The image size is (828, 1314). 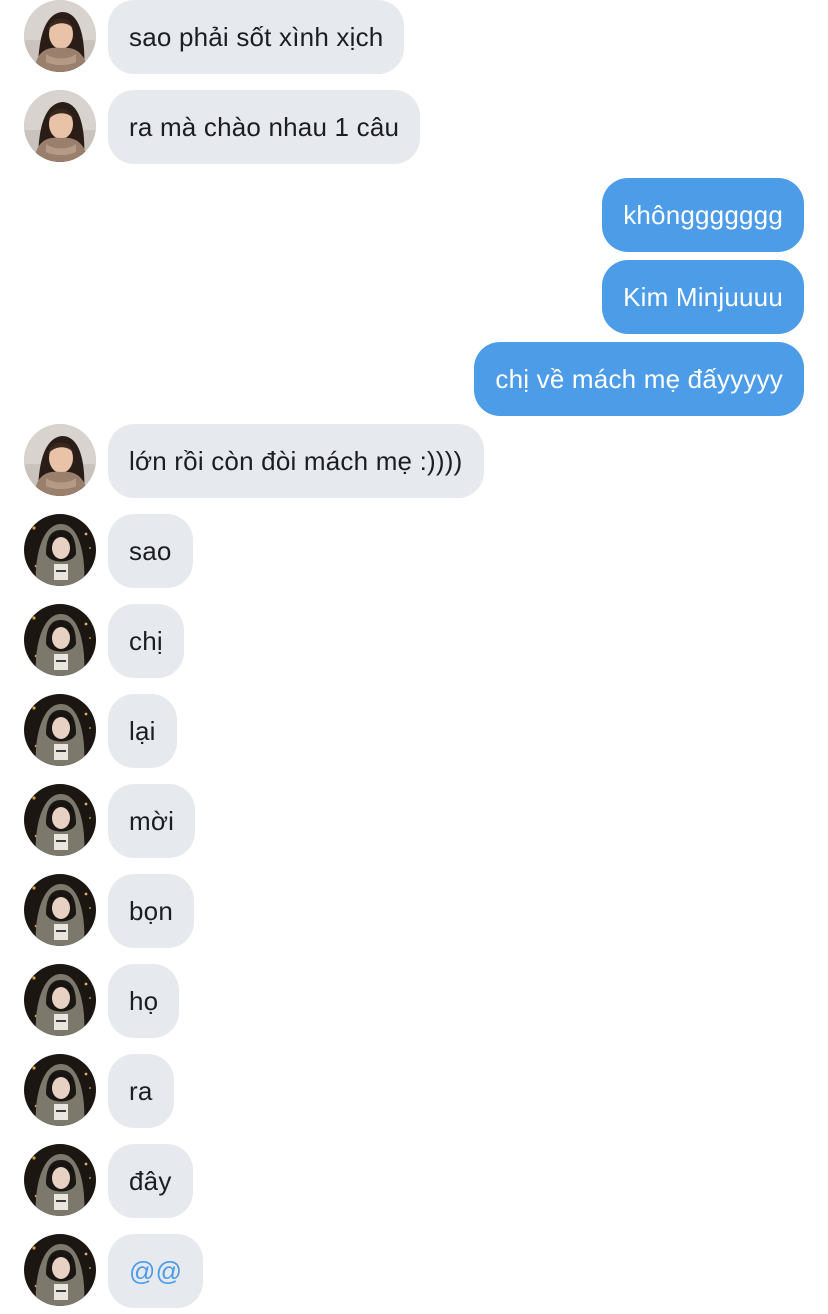 What do you see at coordinates (414, 641) in the screenshot?
I see `message-row: chị` at bounding box center [414, 641].